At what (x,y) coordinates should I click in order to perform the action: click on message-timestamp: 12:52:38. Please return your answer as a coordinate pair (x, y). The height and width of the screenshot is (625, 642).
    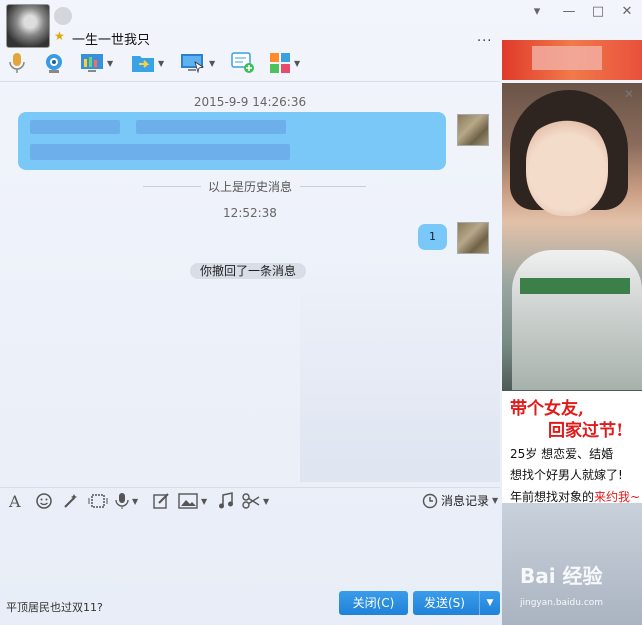
    Looking at the image, I should click on (250, 213).